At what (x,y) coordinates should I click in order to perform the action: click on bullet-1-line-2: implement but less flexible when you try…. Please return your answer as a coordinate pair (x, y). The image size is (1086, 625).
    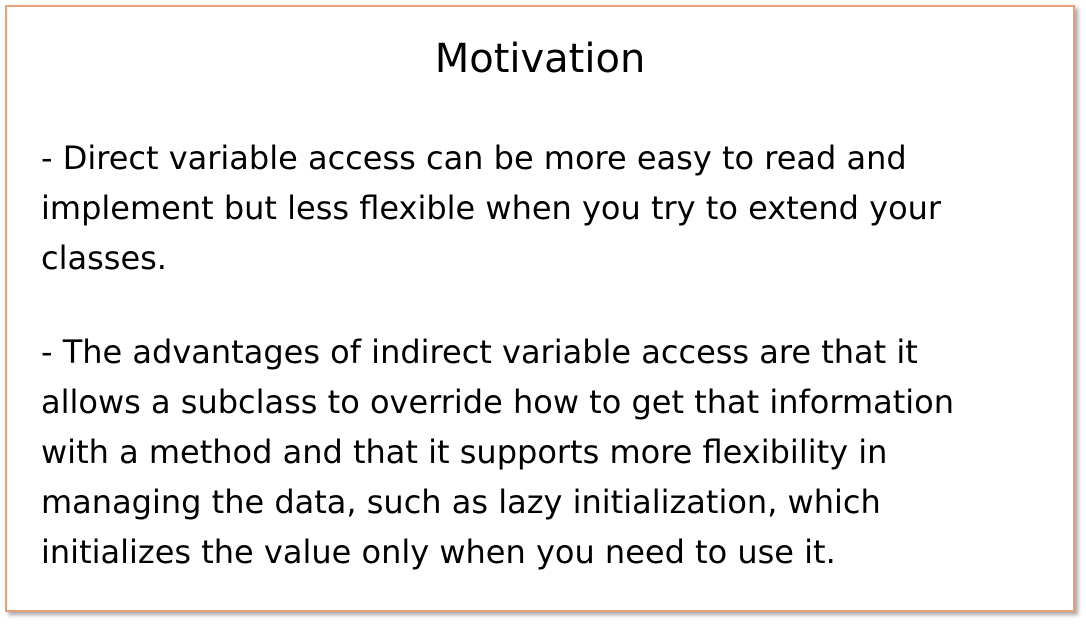
    Looking at the image, I should click on (491, 208).